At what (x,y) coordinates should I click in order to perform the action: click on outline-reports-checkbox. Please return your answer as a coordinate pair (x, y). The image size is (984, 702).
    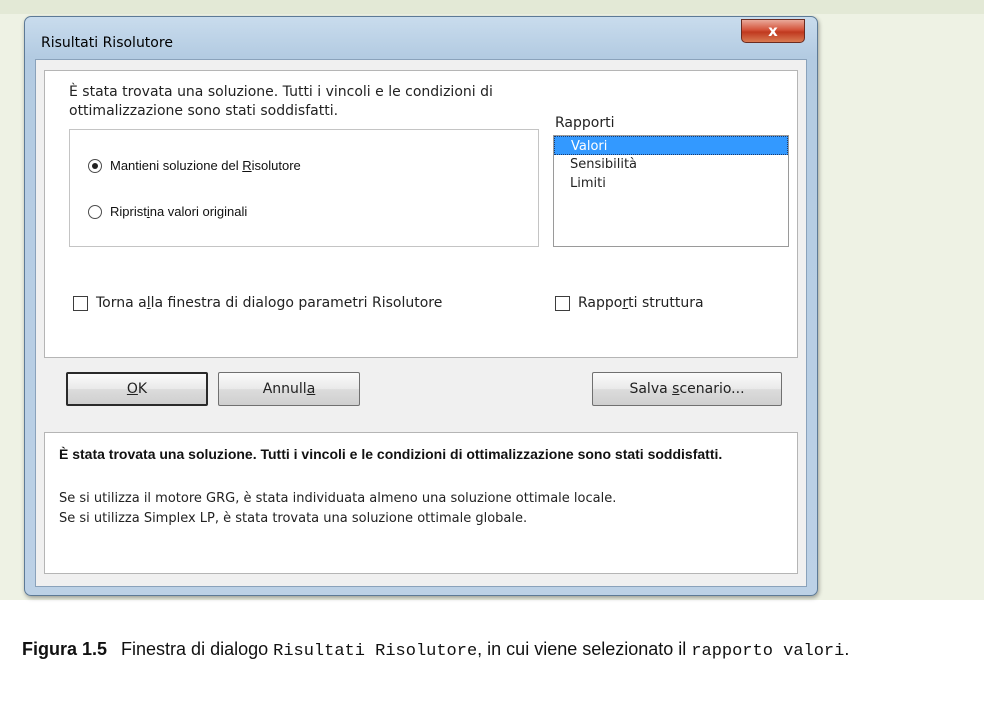
    Looking at the image, I should click on (562, 303).